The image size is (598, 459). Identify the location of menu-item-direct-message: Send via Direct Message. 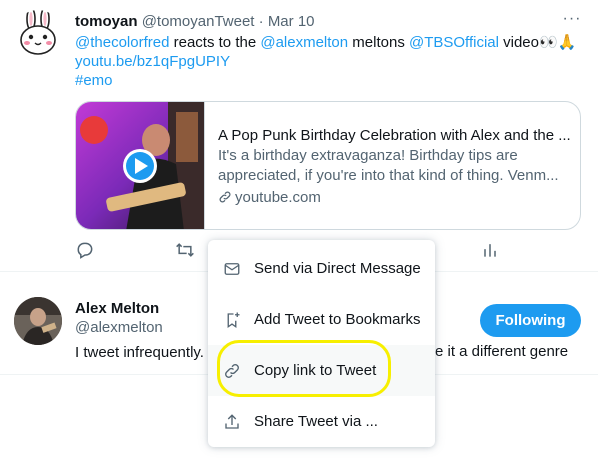
(321, 268).